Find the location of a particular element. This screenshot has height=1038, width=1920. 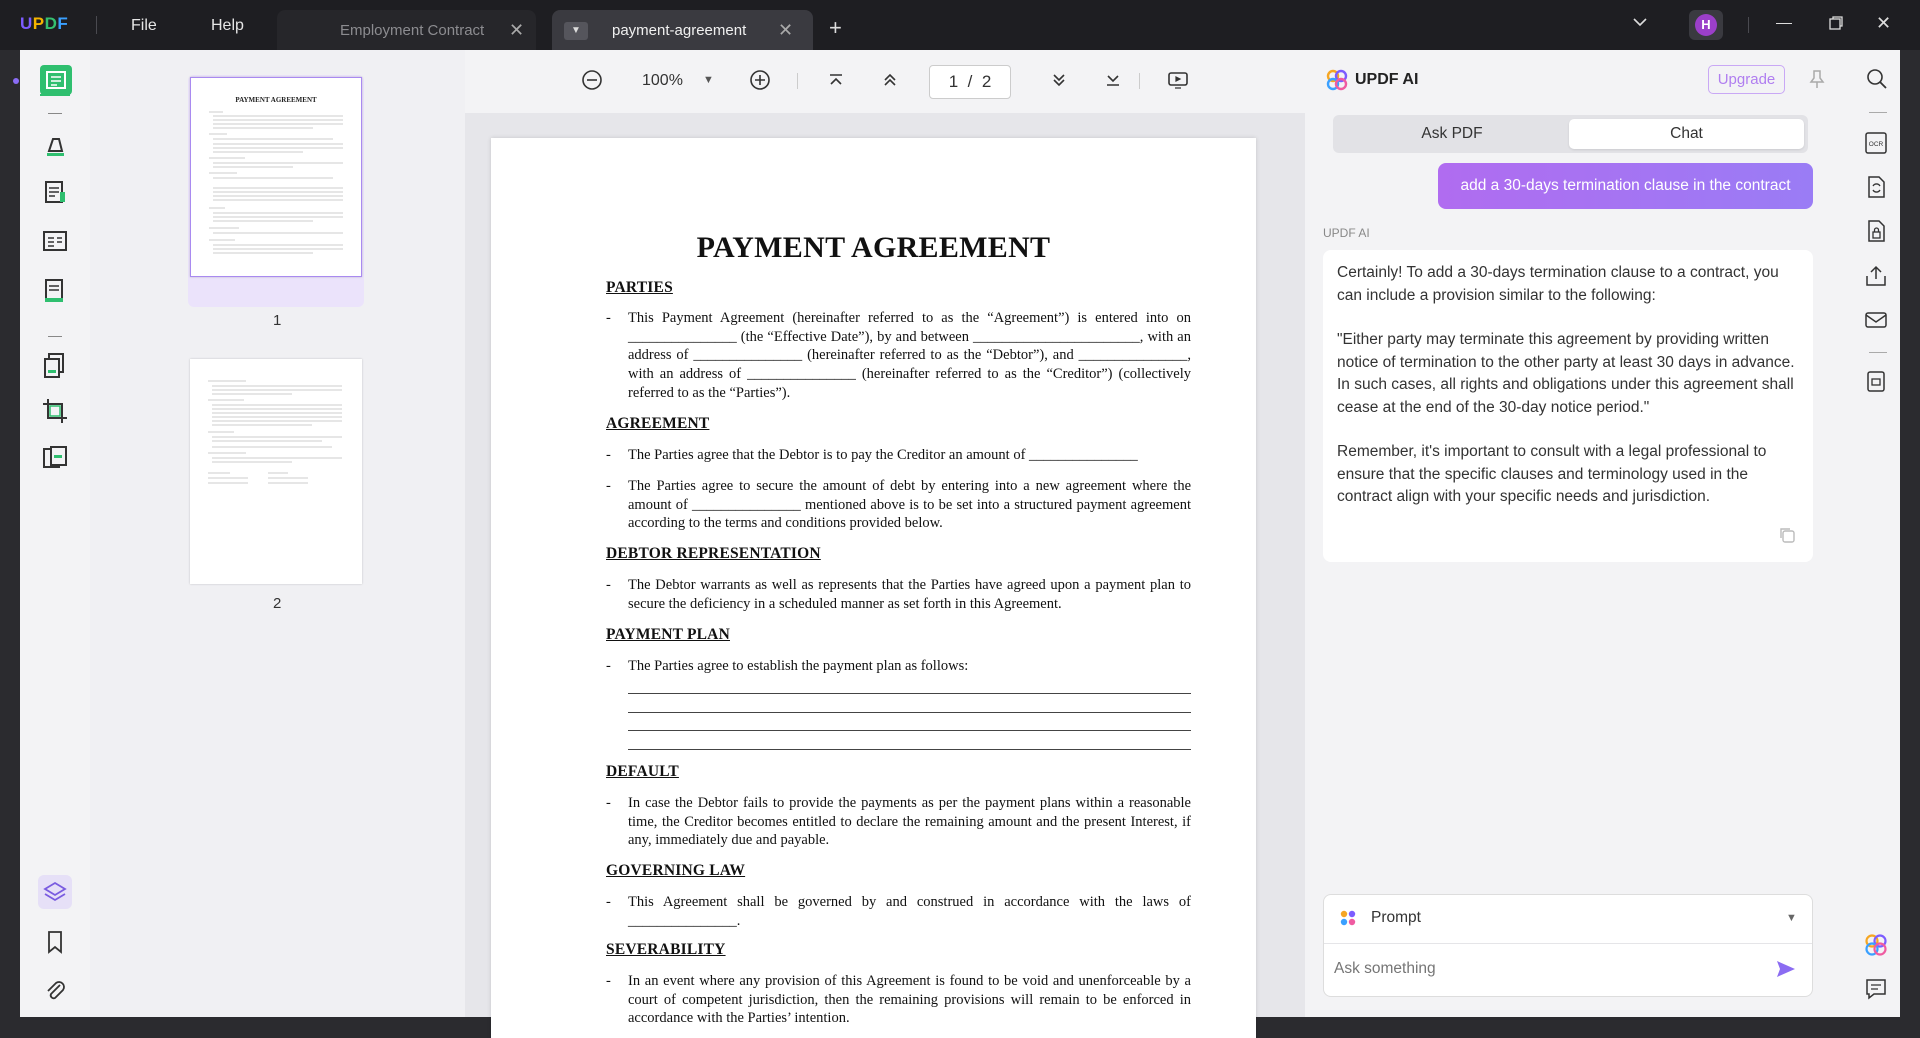

zoom-in-icon is located at coordinates (760, 80).